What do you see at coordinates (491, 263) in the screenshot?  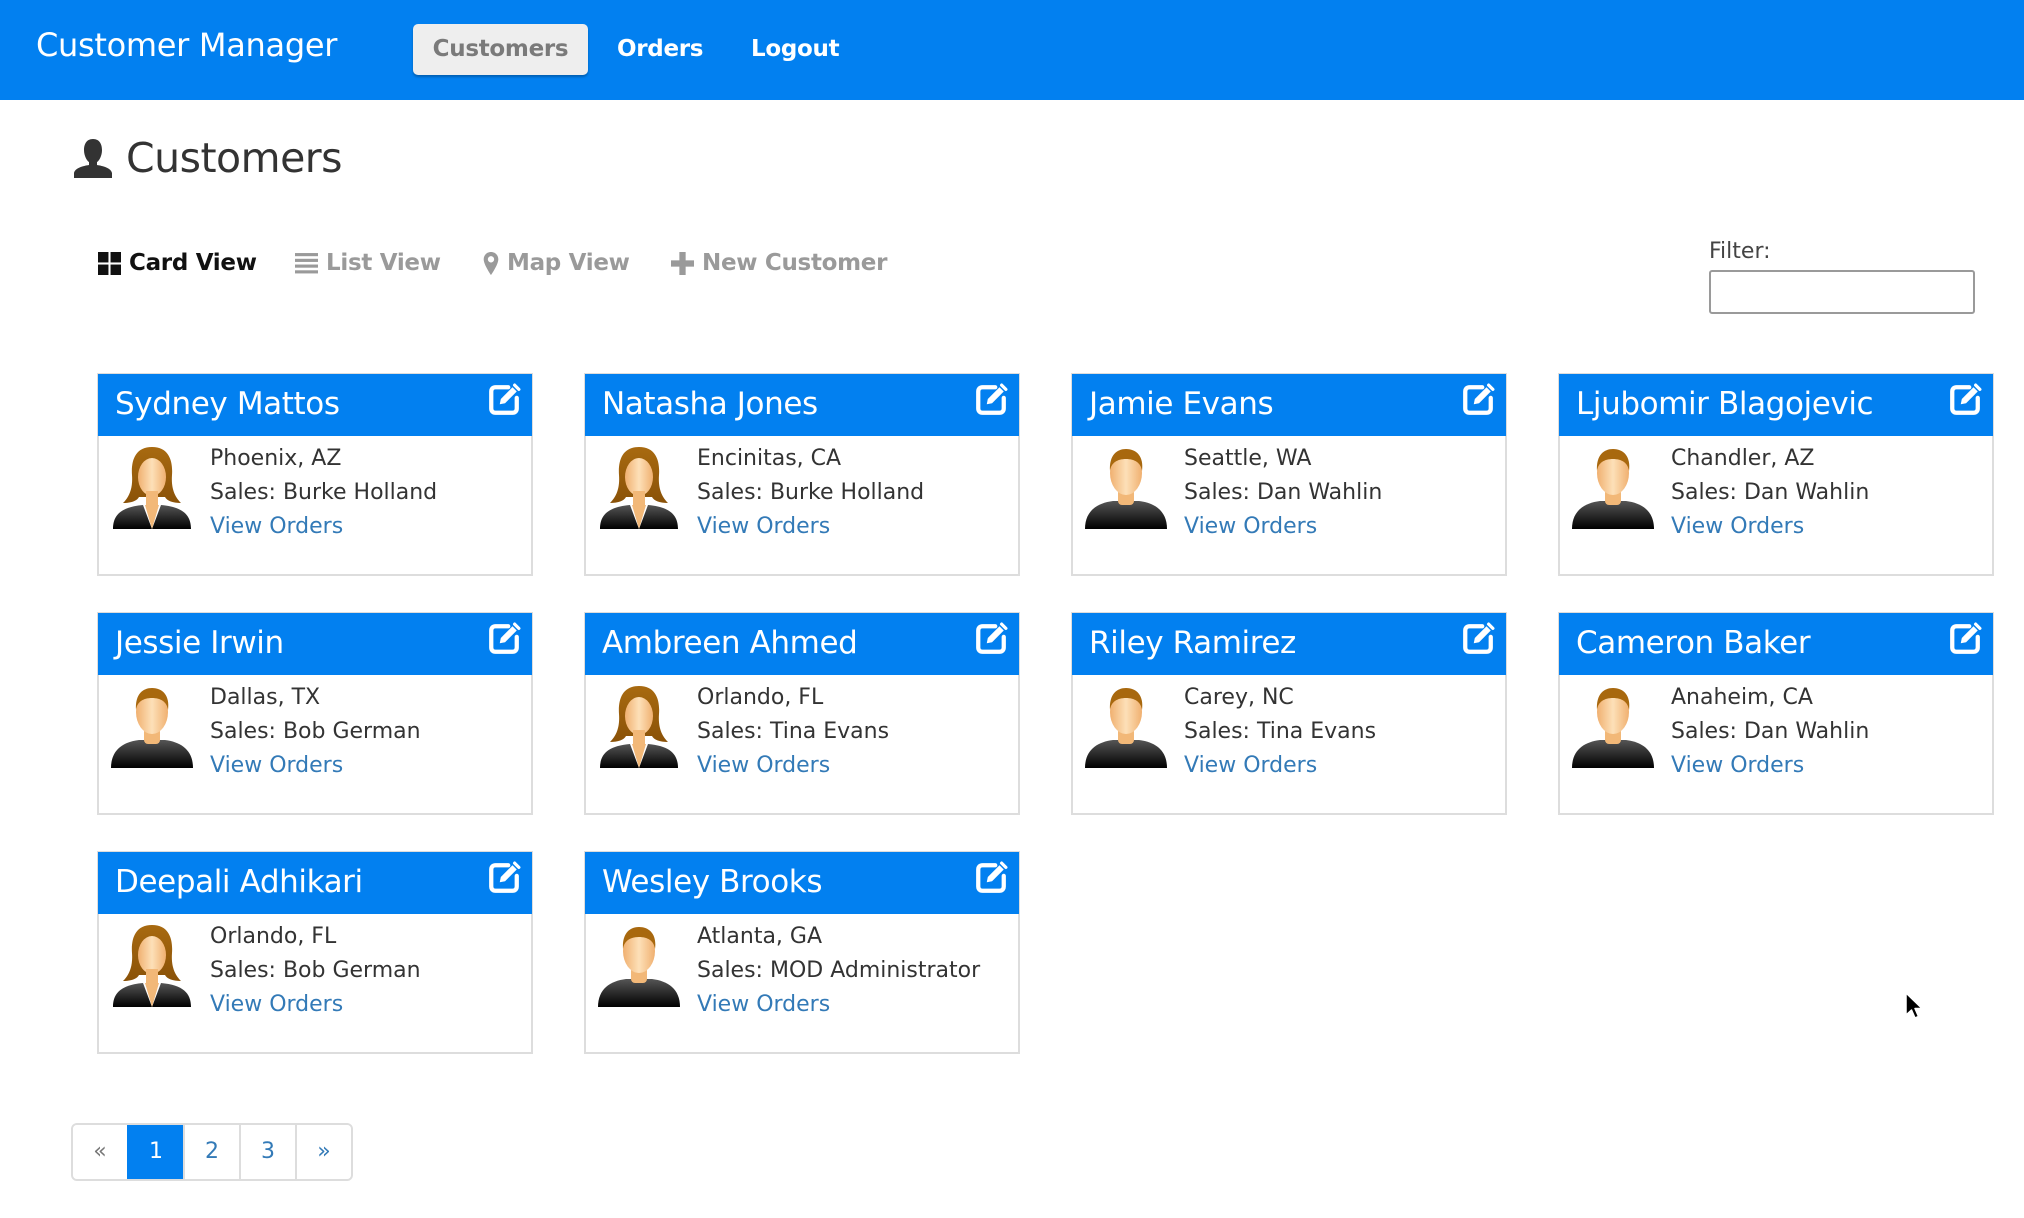 I see `map-marker-icon` at bounding box center [491, 263].